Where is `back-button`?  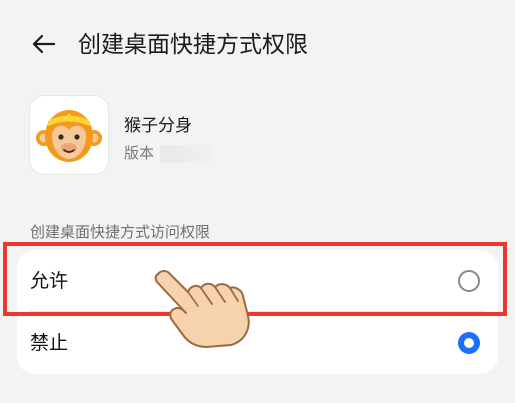 back-button is located at coordinates (44, 44).